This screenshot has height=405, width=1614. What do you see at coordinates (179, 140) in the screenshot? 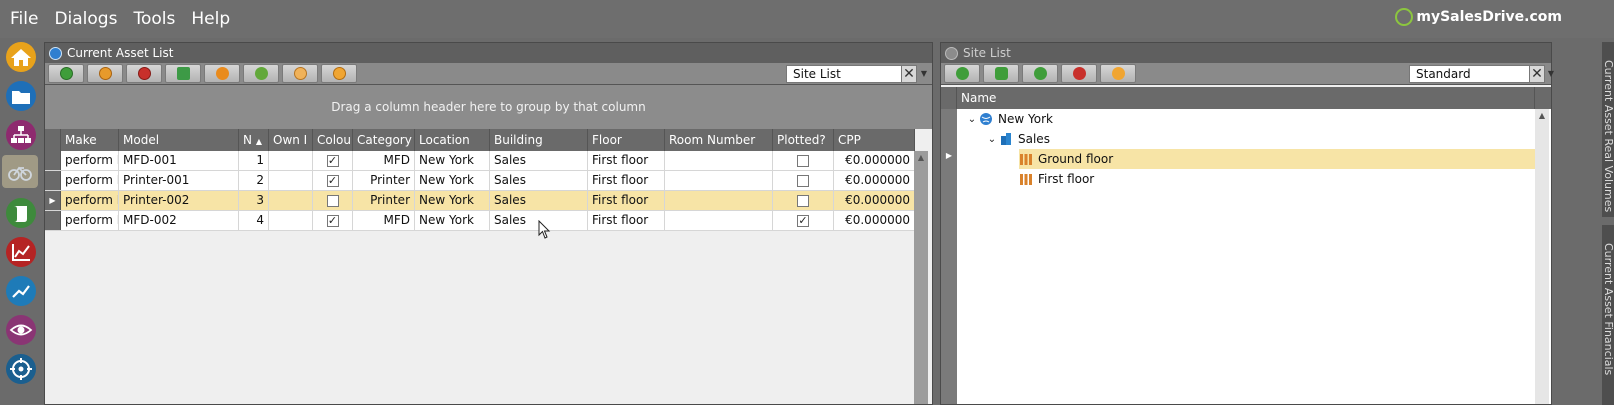
I see `col-model: Model` at bounding box center [179, 140].